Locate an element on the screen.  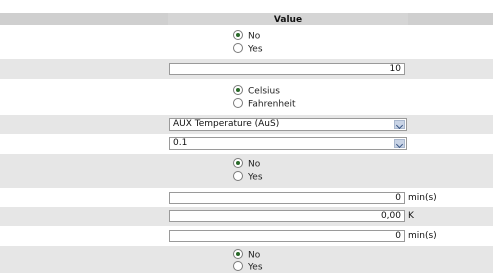
table-row: 0,00 K is located at coordinates (246, 216).